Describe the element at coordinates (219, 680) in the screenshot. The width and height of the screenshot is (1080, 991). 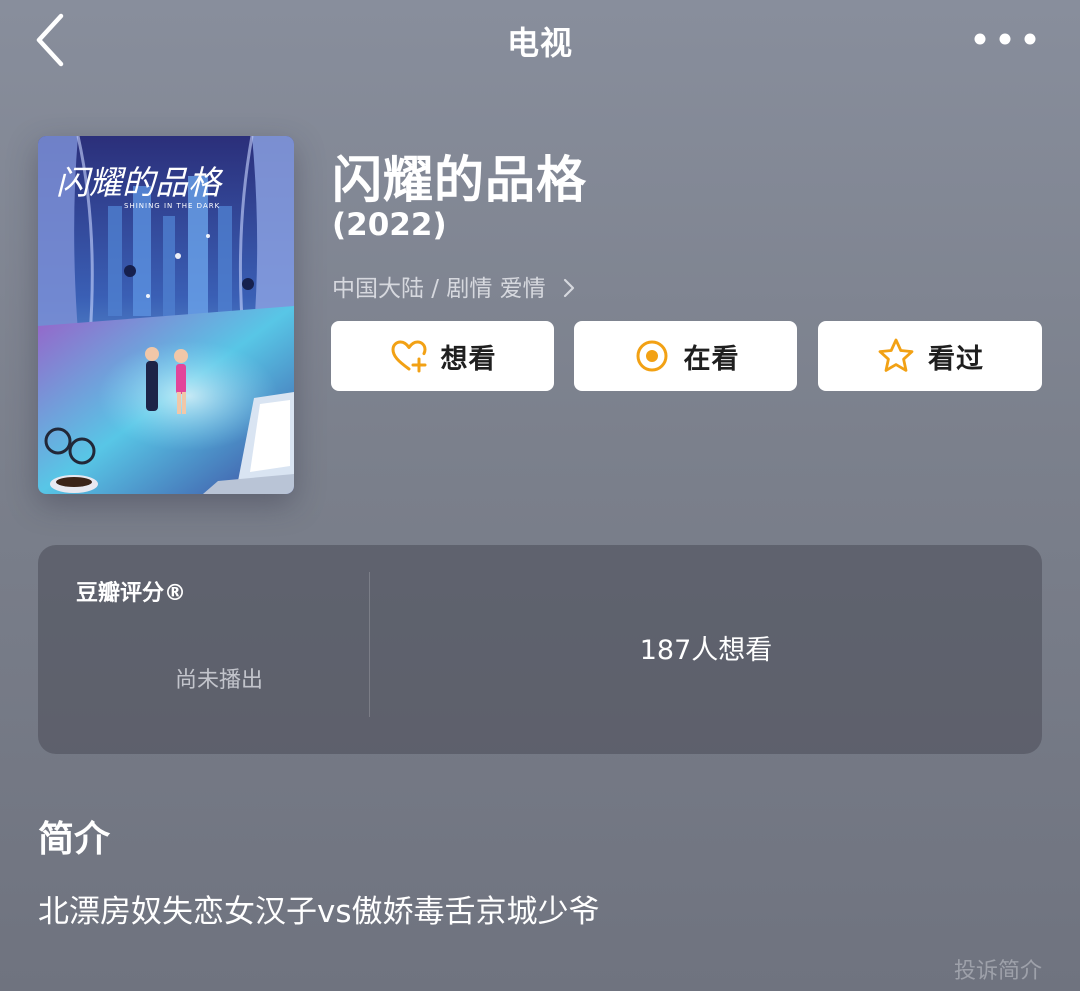
I see `rating-status: 尚未播出` at that location.